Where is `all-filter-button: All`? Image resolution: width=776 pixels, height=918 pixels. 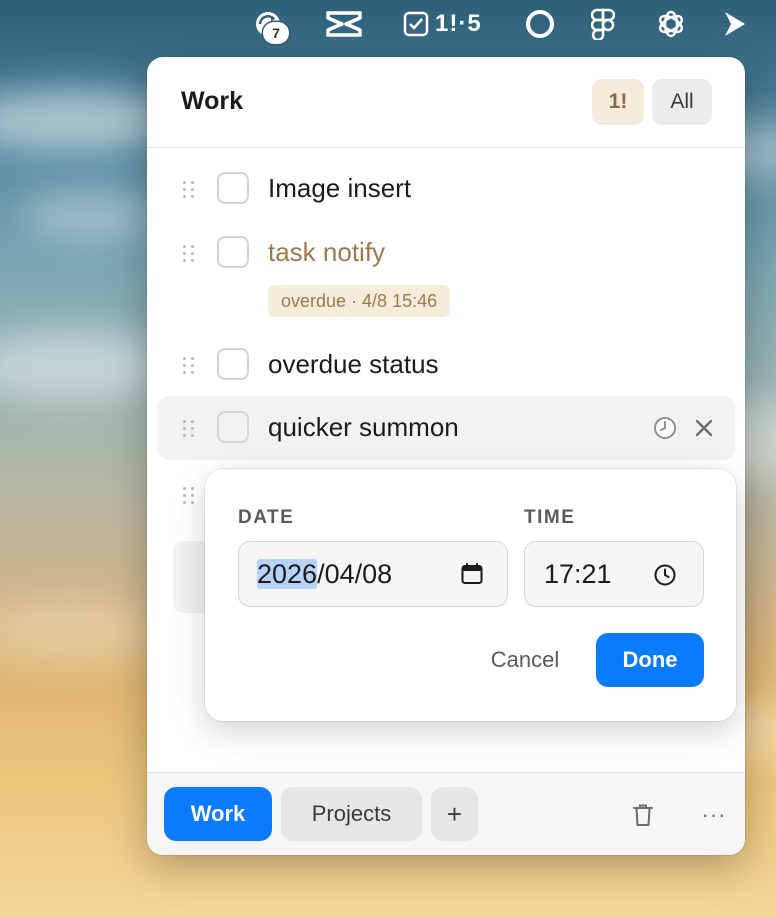
all-filter-button: All is located at coordinates (682, 102).